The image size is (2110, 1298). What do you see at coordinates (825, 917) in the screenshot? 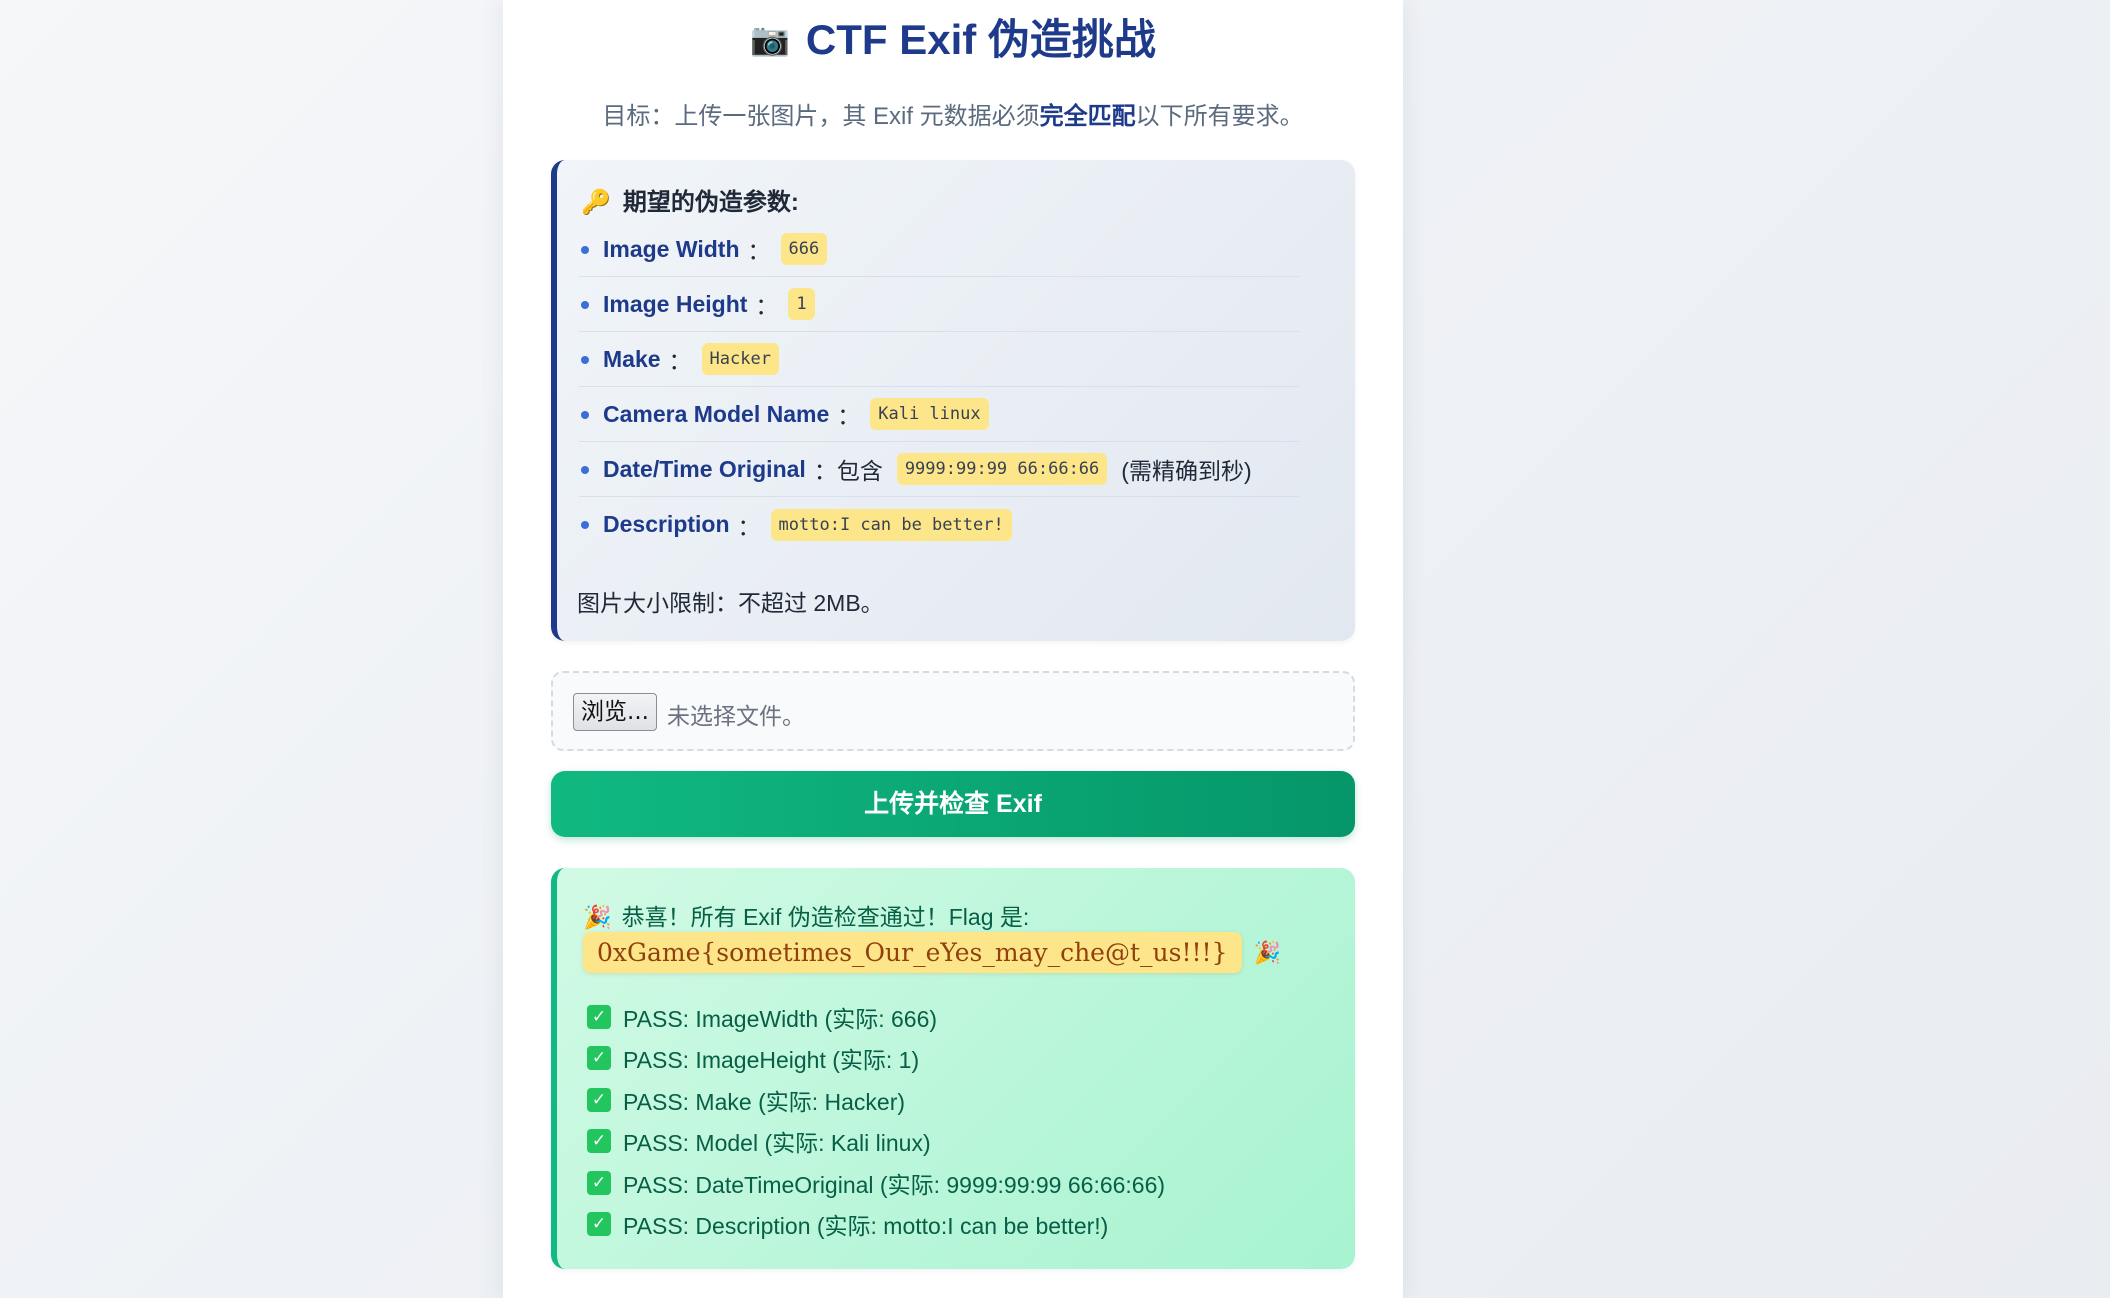
I see `success-message-text: 恭喜！所有 Exif 伪造检查通过！Flag 是:` at bounding box center [825, 917].